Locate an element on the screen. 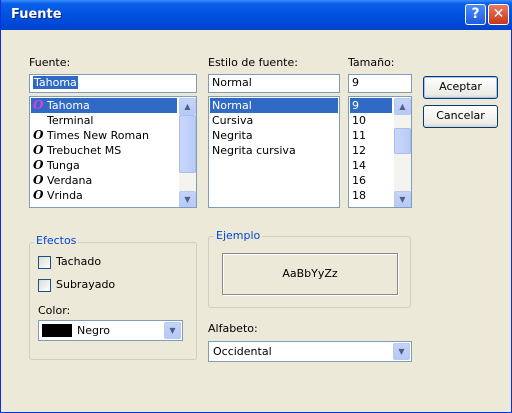 Image resolution: width=512 pixels, height=413 pixels. color-swatch is located at coordinates (57, 330).